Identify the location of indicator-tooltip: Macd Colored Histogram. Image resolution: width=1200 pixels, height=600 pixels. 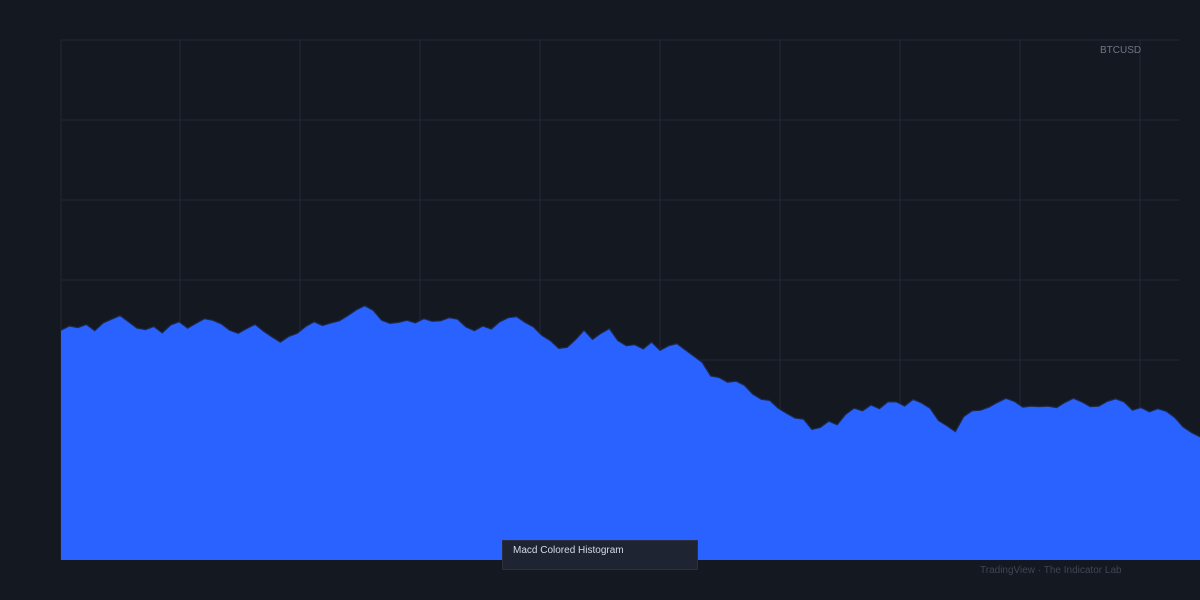
(600, 555).